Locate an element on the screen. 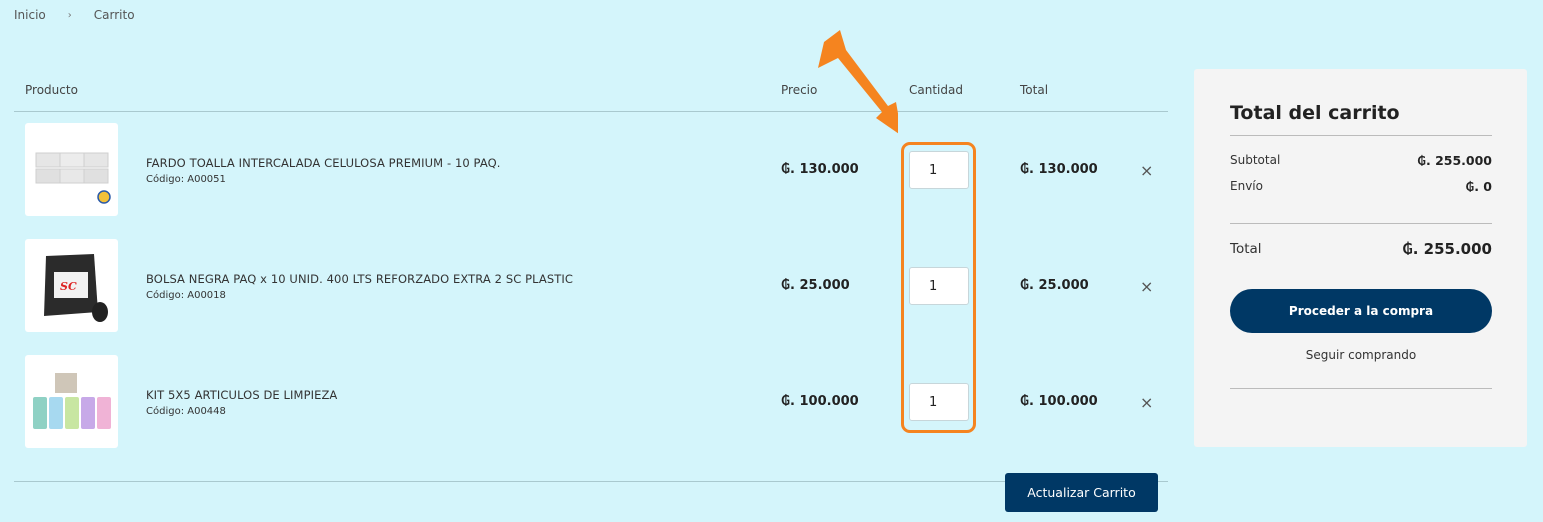 Image resolution: width=1543 pixels, height=522 pixels. subtotal-label: Subtotal is located at coordinates (1255, 160).